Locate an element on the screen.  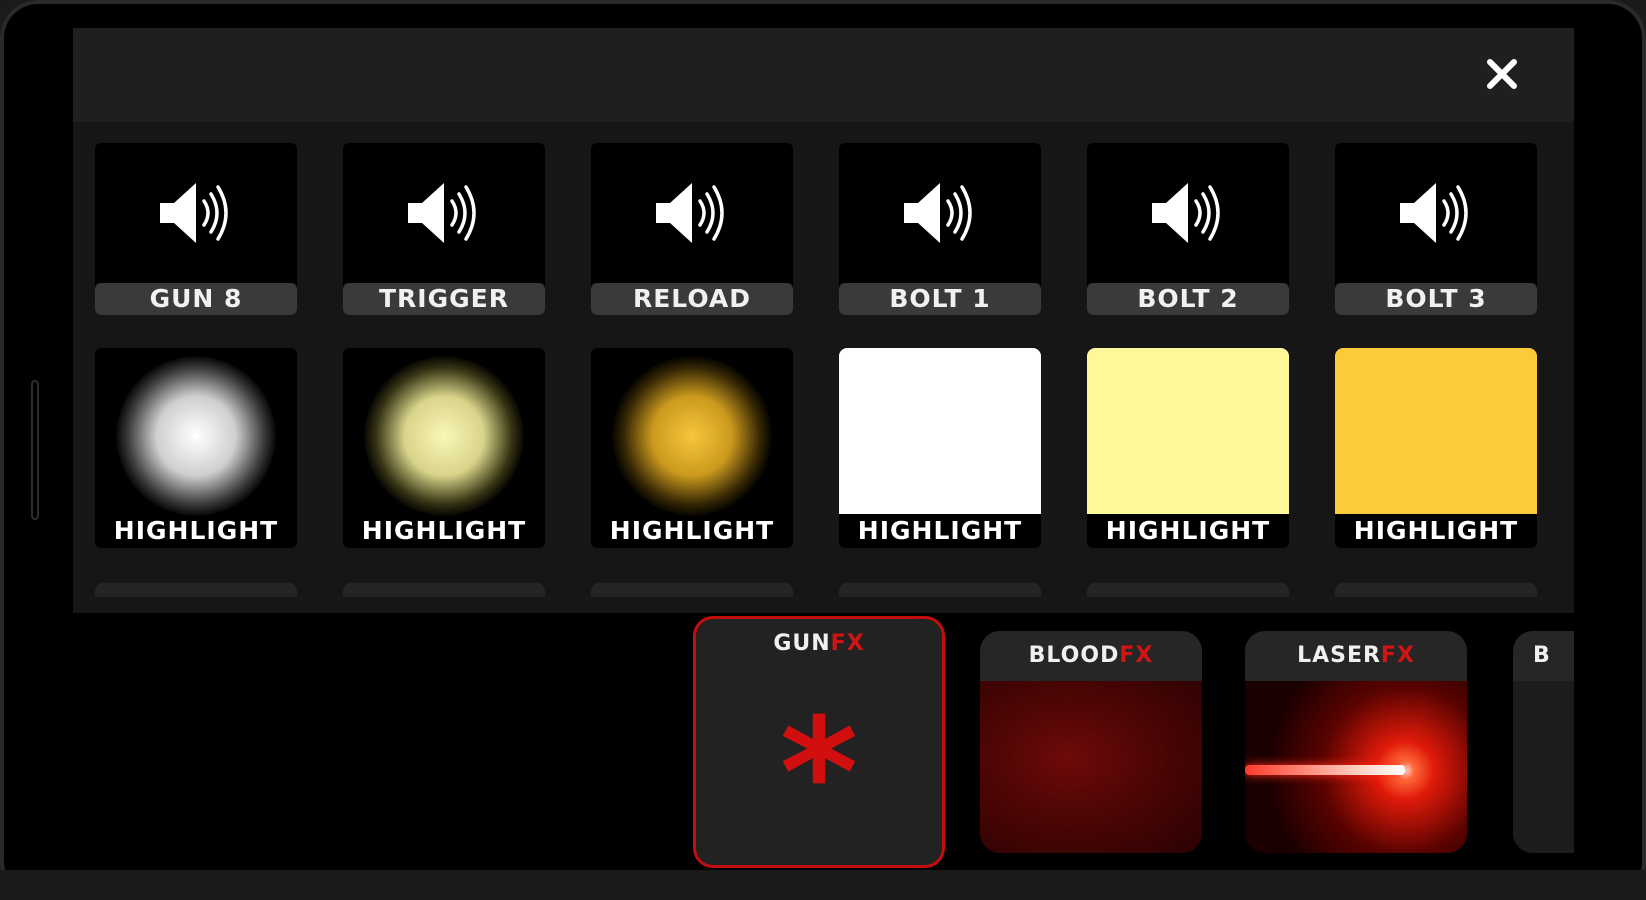
sound-tile: TRIGGER is located at coordinates (444, 229).